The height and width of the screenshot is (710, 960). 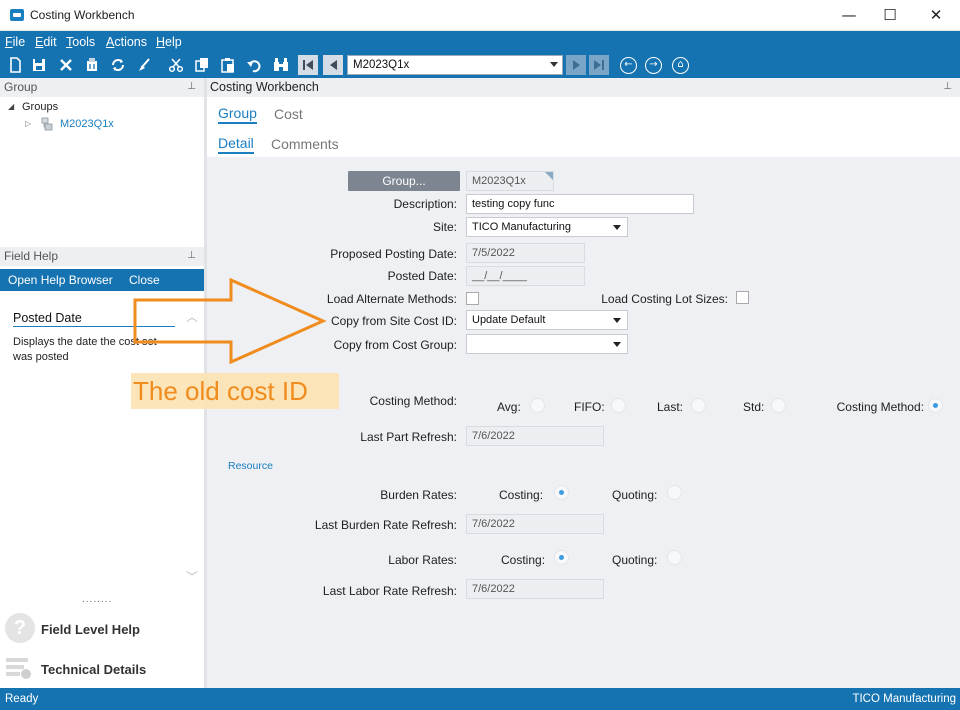 I want to click on group-id-field: M2023Q1x, so click(x=510, y=181).